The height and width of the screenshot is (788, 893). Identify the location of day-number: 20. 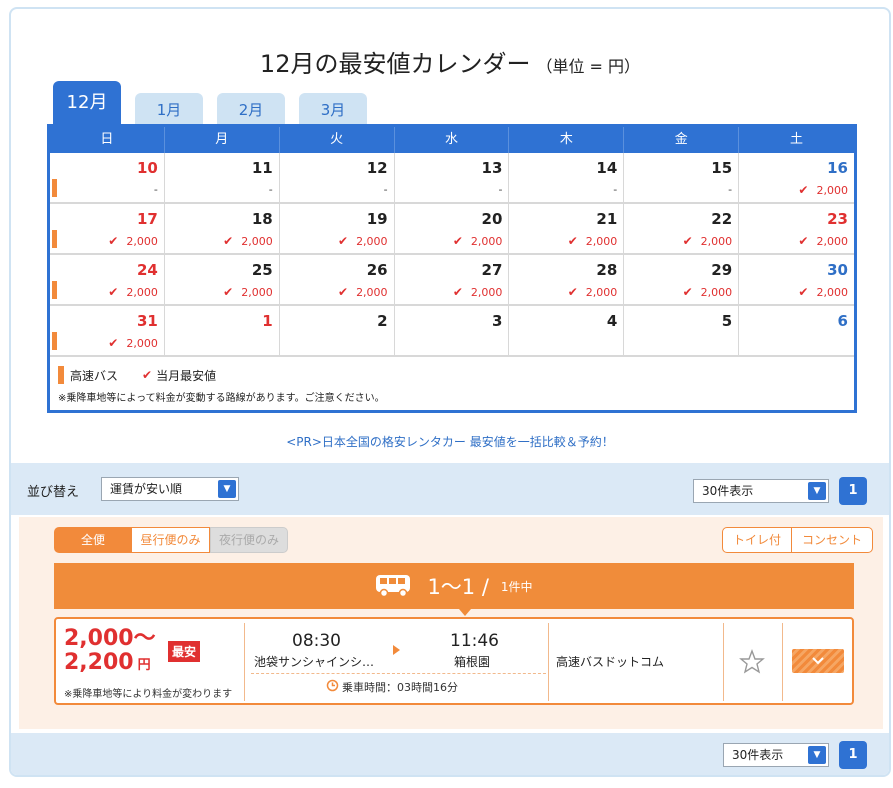
(492, 219).